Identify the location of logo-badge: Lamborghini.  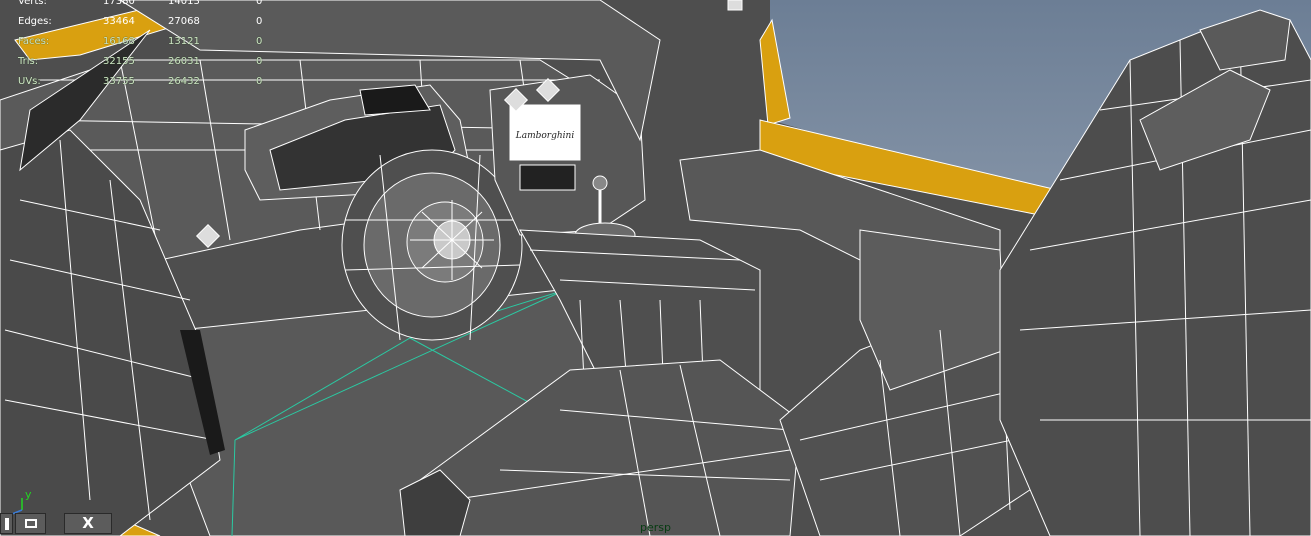
(545, 136).